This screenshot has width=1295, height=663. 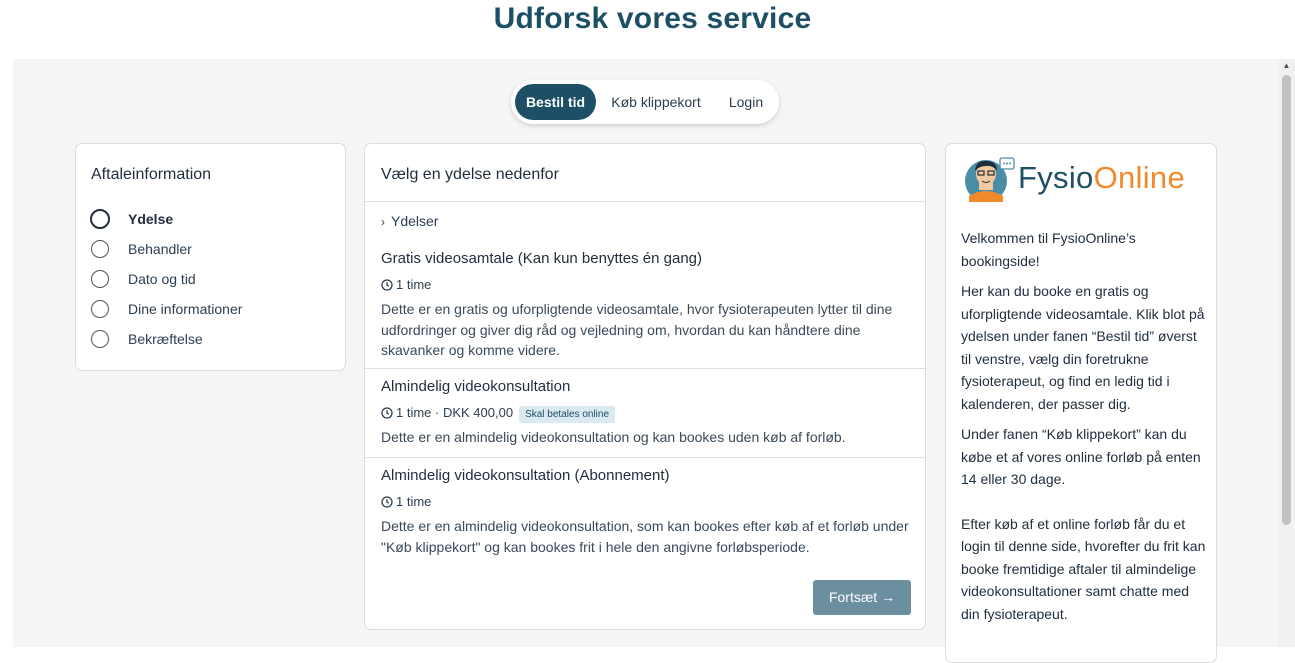 What do you see at coordinates (383, 222) in the screenshot?
I see `chevron-right-icon: ›` at bounding box center [383, 222].